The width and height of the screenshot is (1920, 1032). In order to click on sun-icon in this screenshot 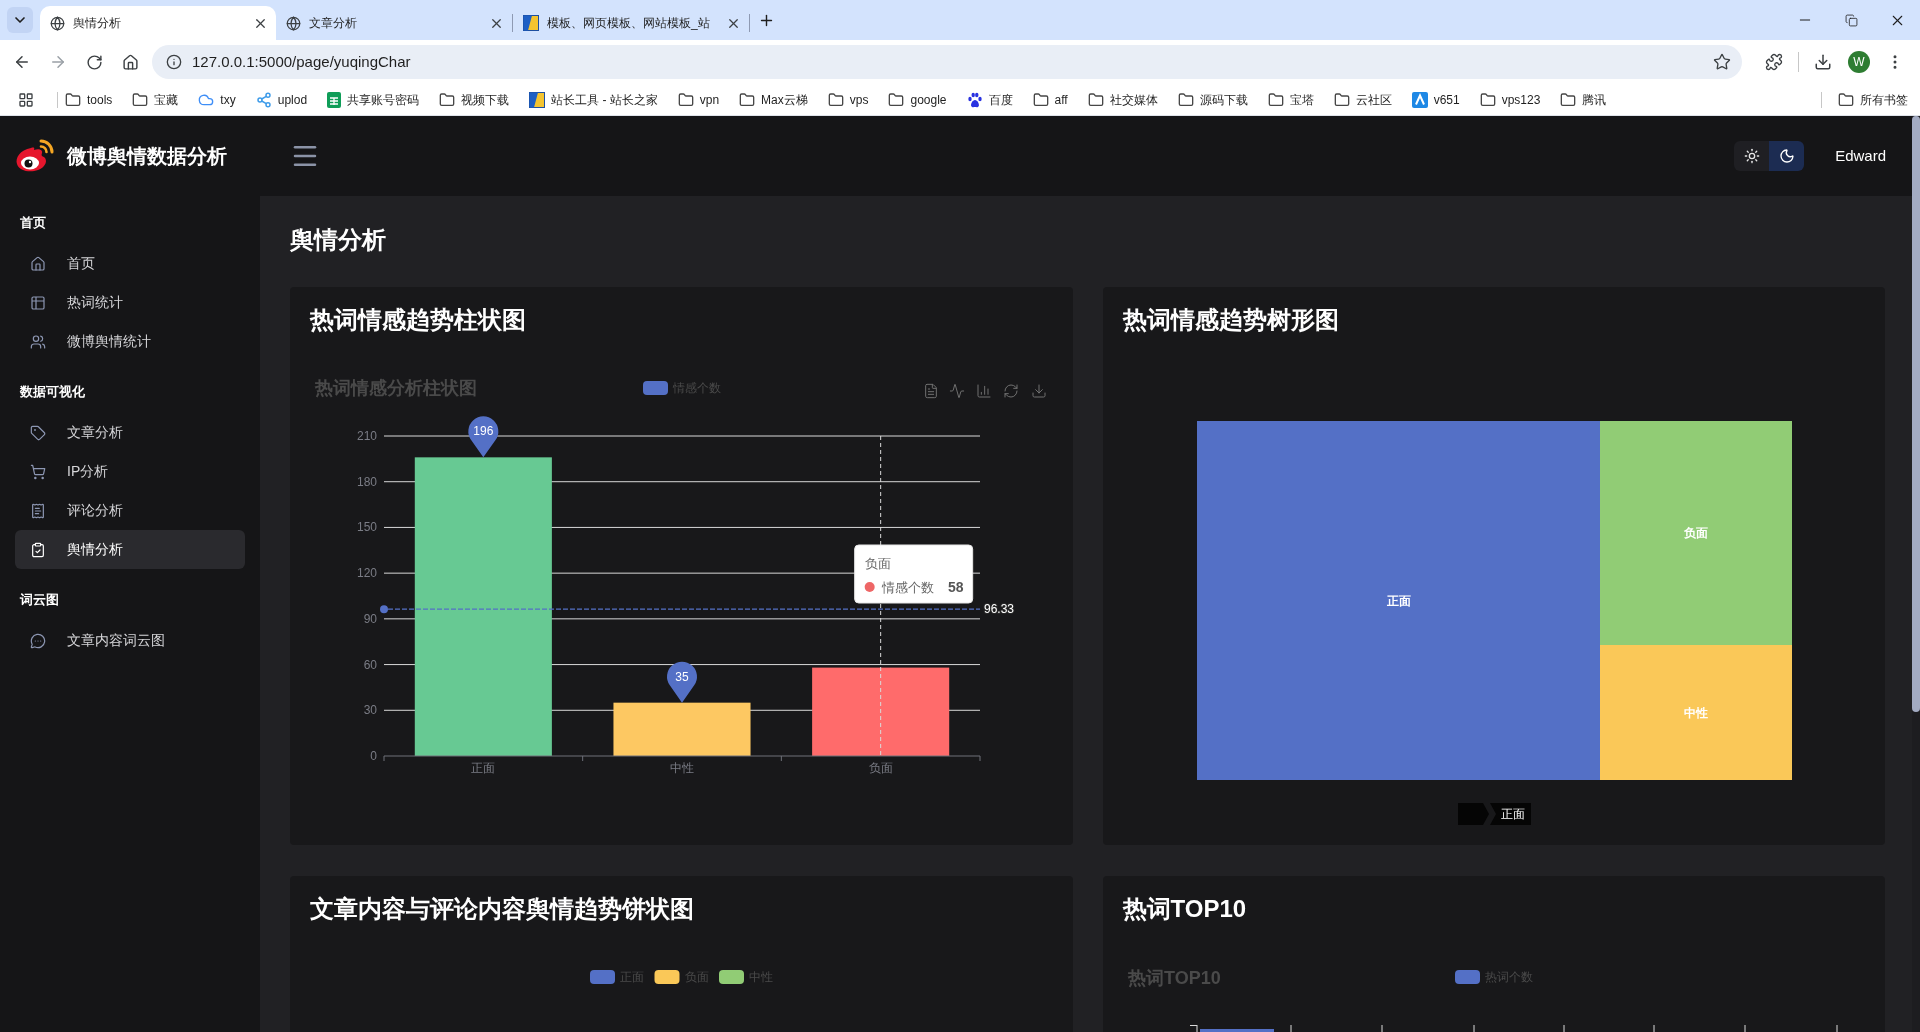, I will do `click(1751, 156)`.